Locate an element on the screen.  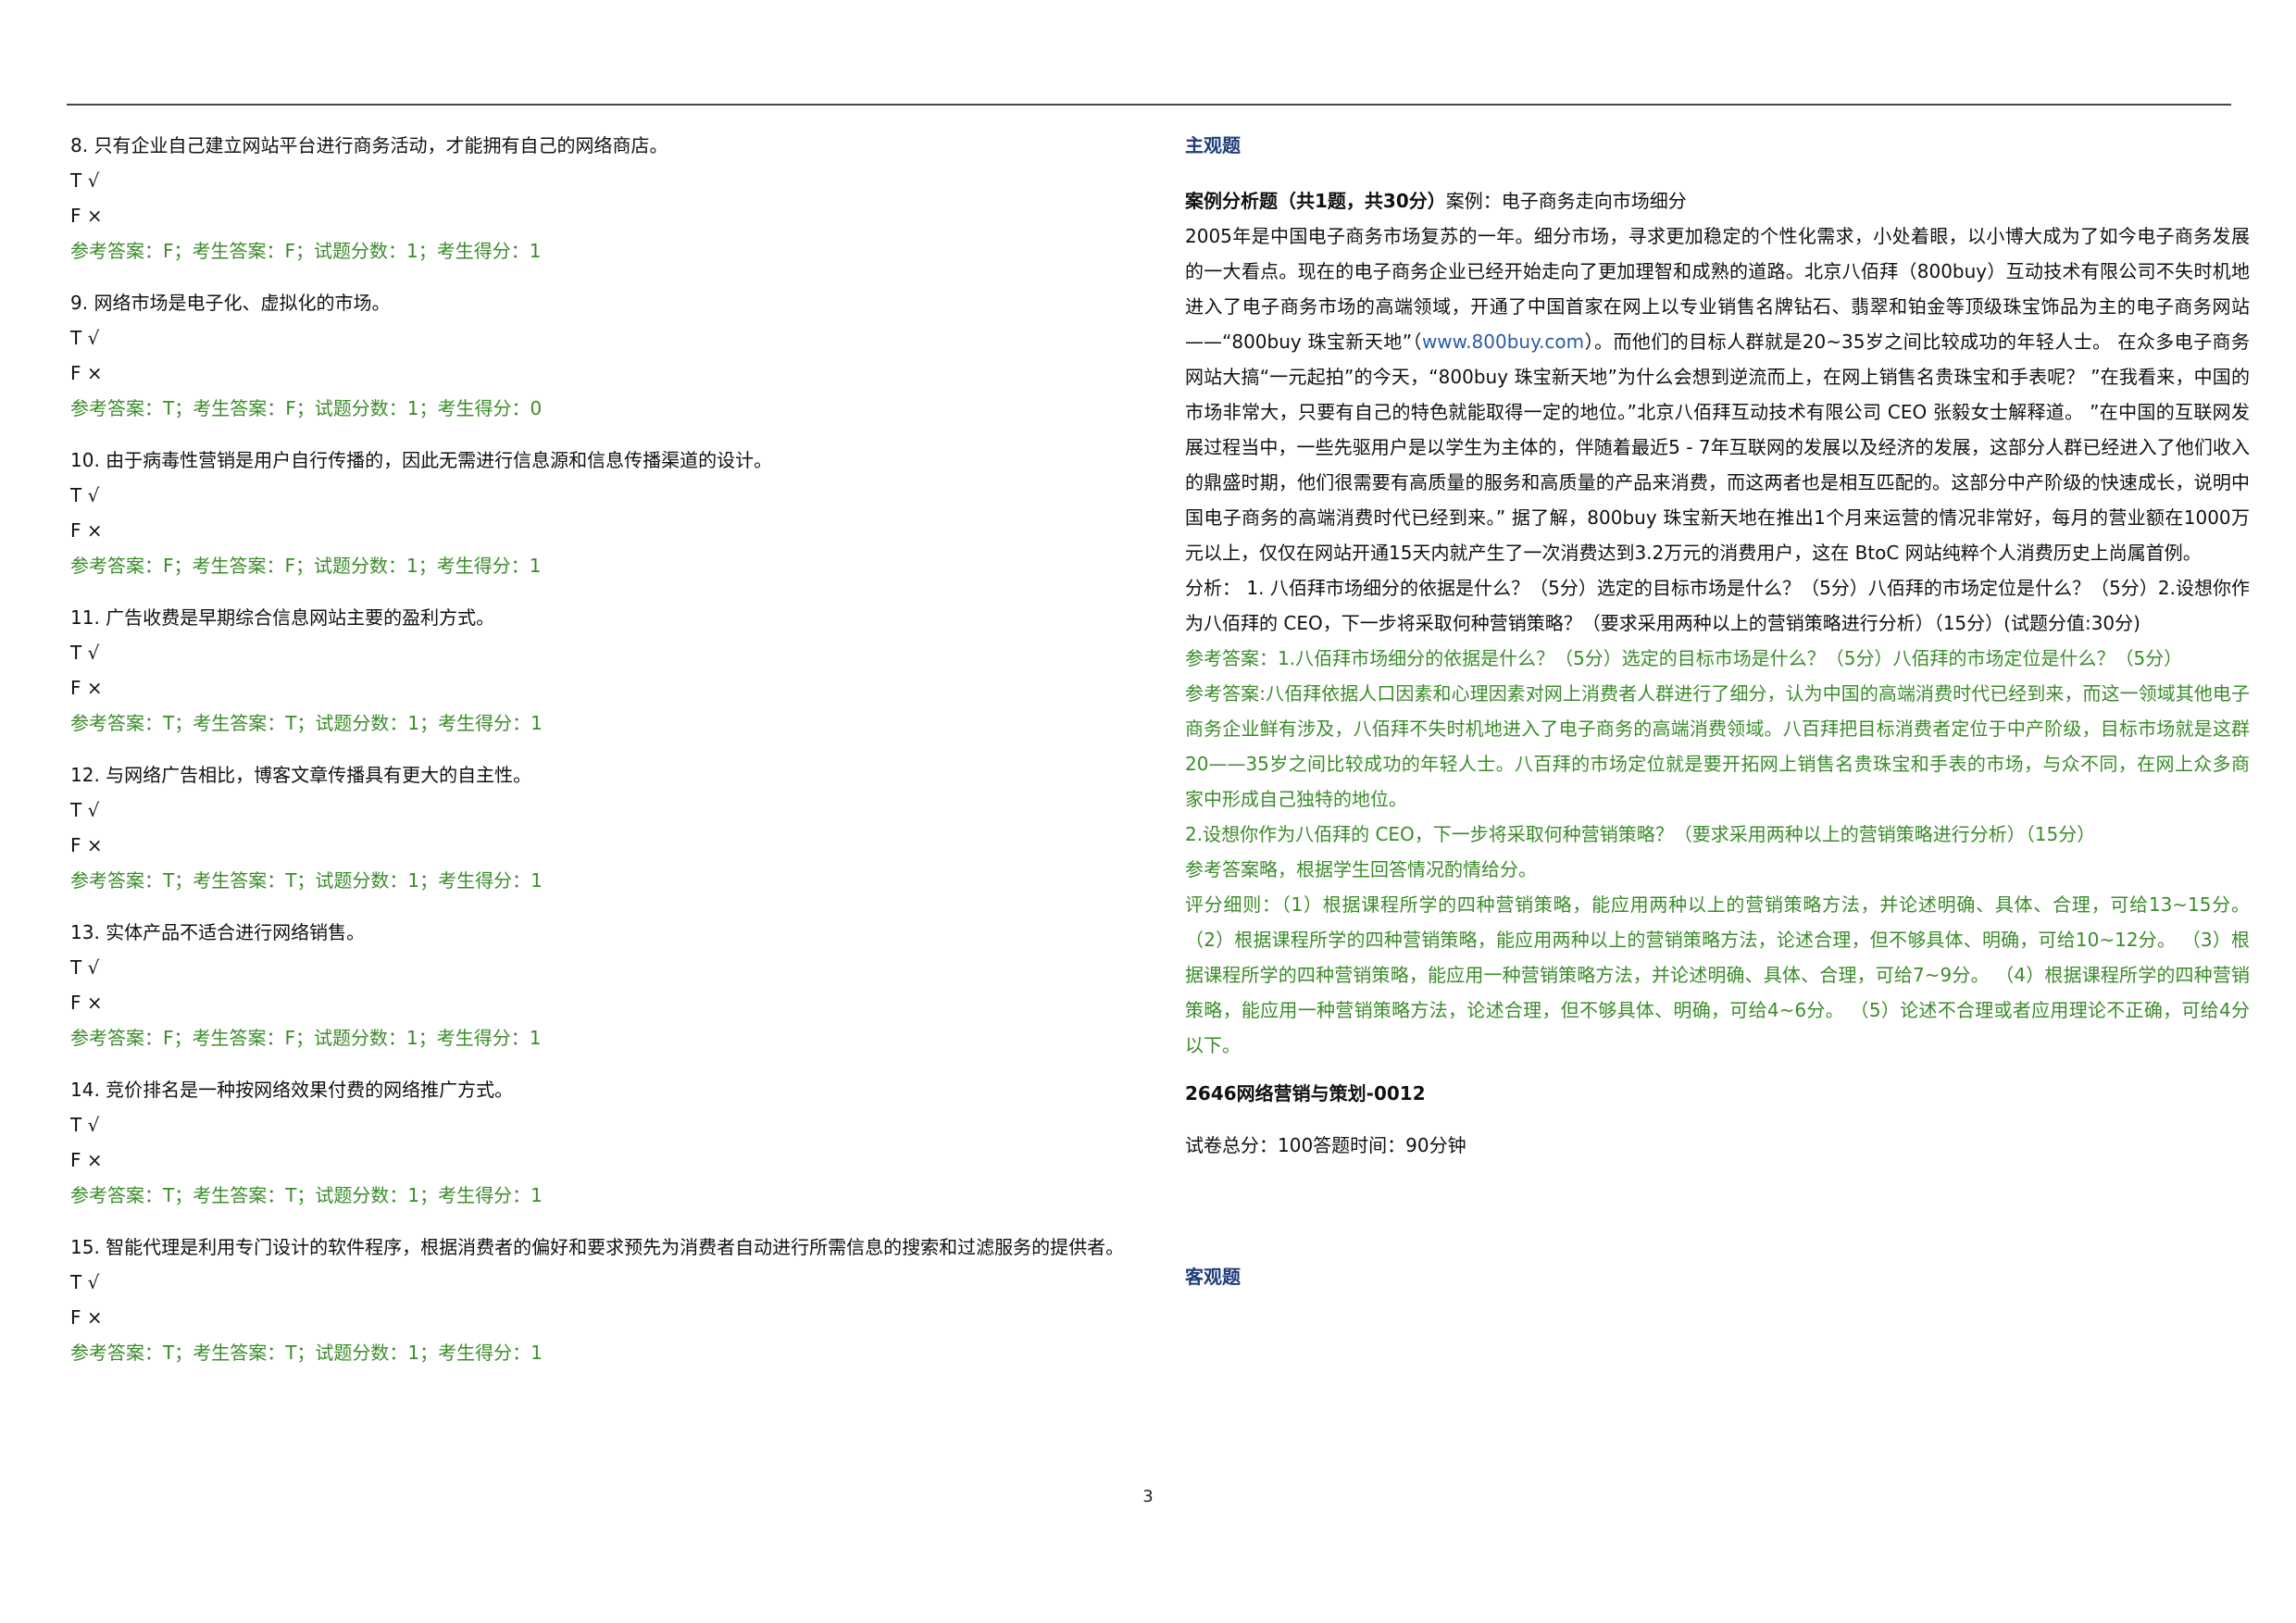
case-link: www.800buy.com is located at coordinates (1503, 342).